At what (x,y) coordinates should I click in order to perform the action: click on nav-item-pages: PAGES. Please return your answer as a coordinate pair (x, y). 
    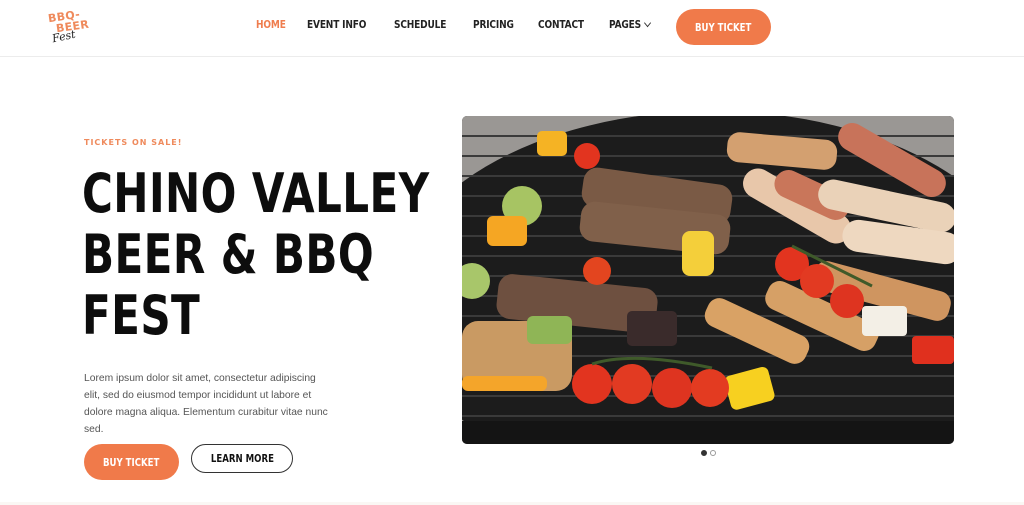
    Looking at the image, I should click on (629, 24).